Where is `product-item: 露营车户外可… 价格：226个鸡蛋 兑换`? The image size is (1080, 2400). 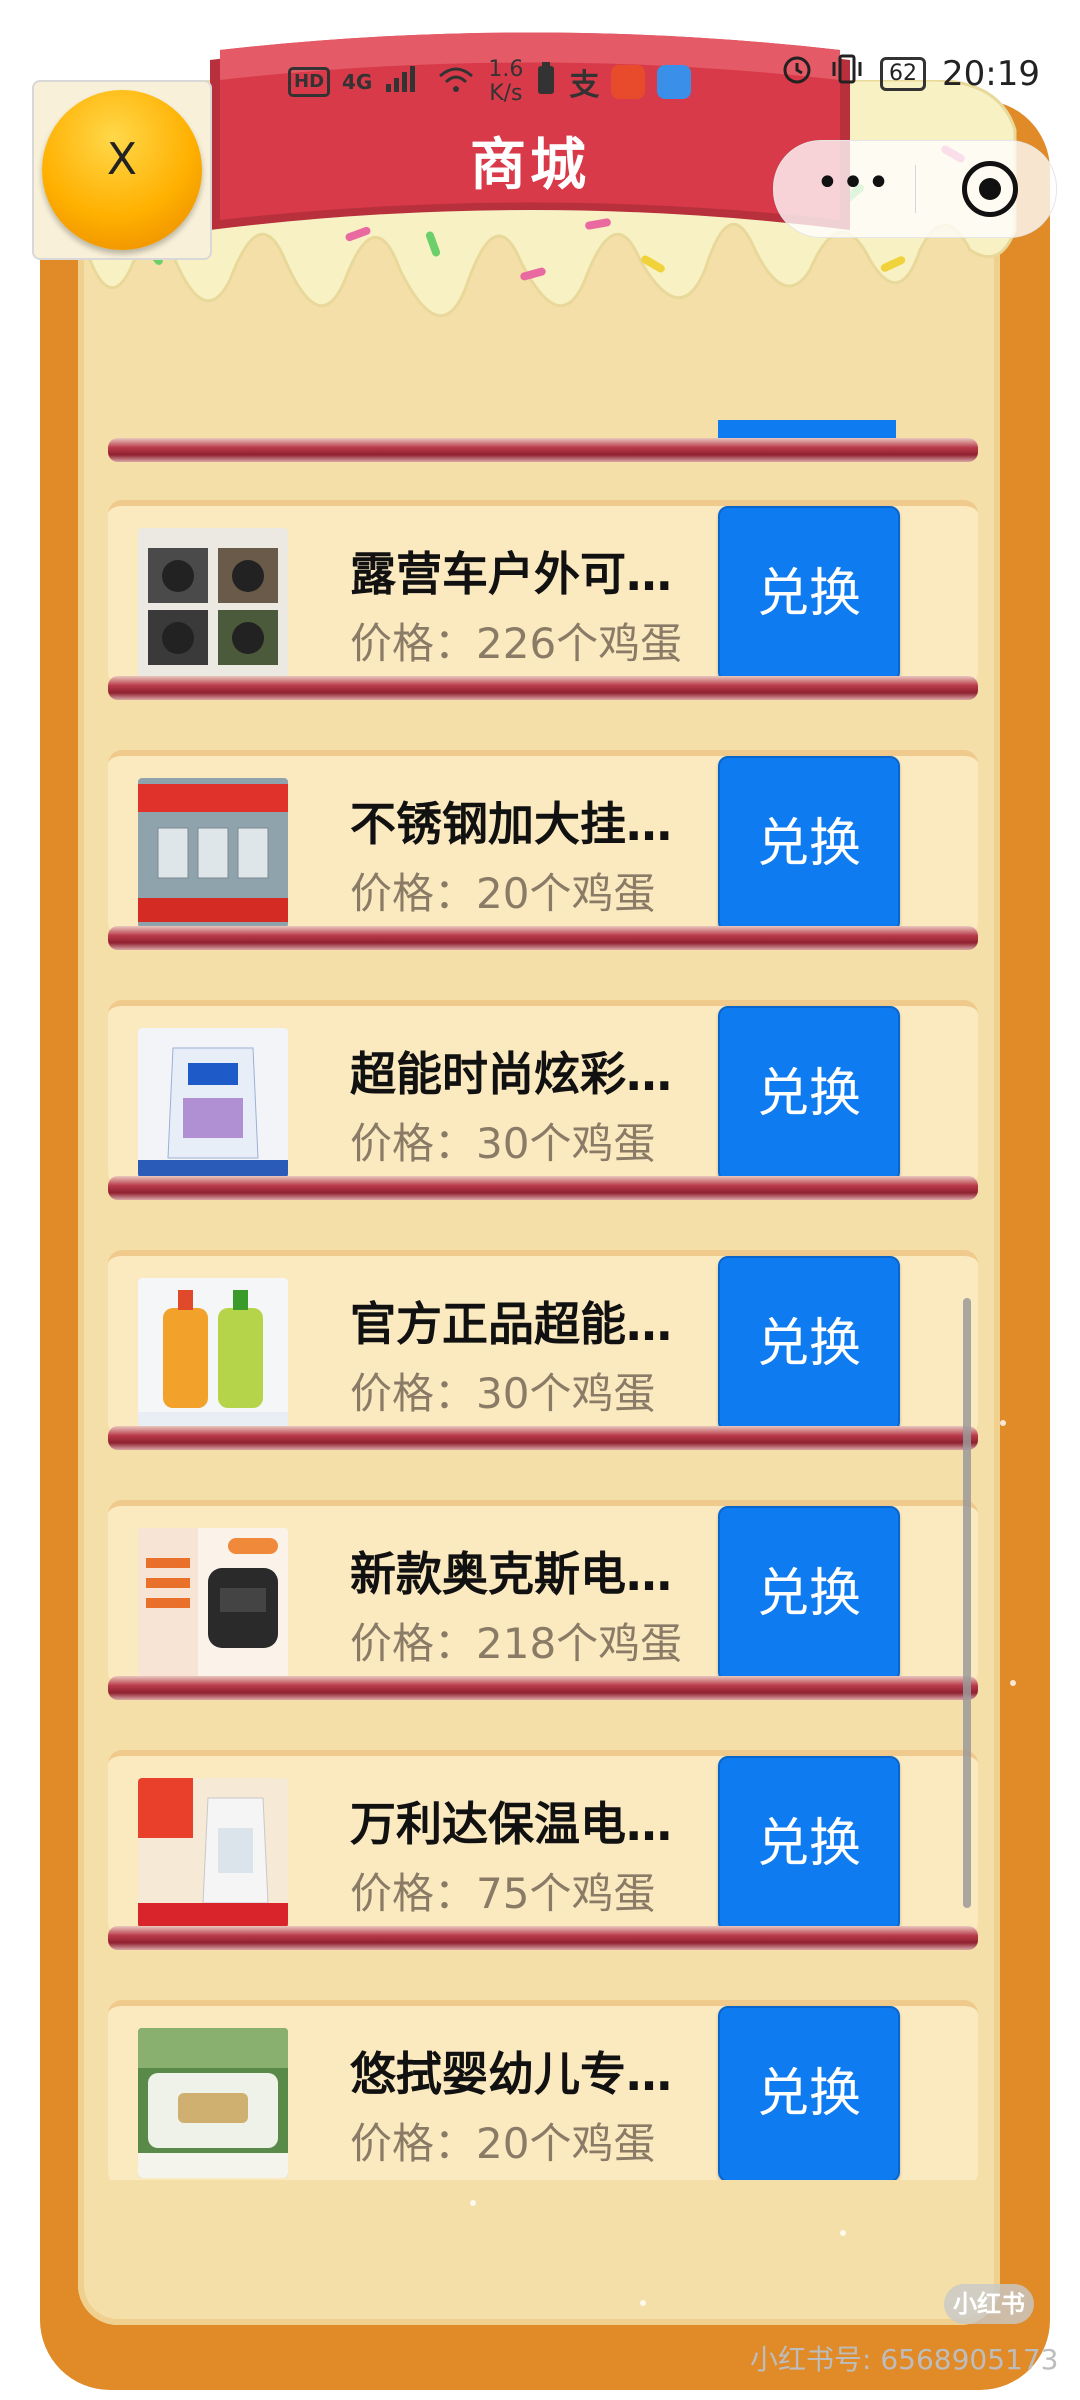 product-item: 露营车户外可… 价格：226个鸡蛋 兑换 is located at coordinates (543, 590).